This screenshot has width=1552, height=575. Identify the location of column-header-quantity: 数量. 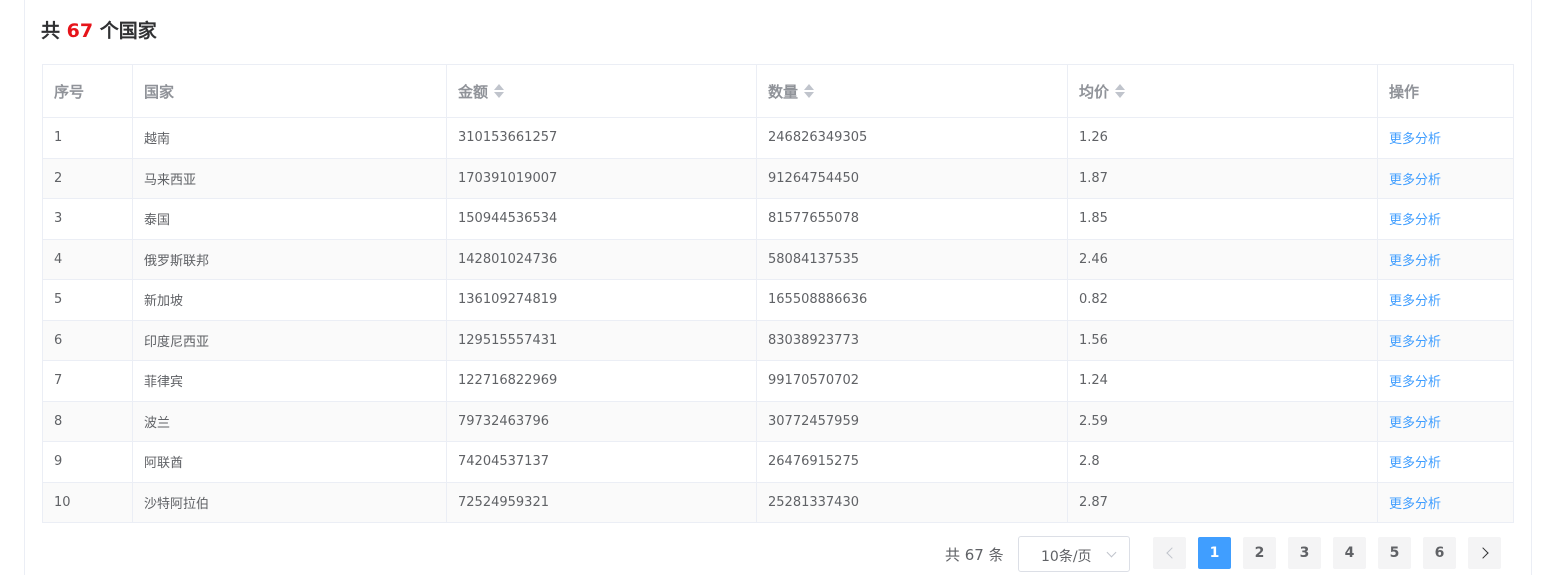
(912, 91).